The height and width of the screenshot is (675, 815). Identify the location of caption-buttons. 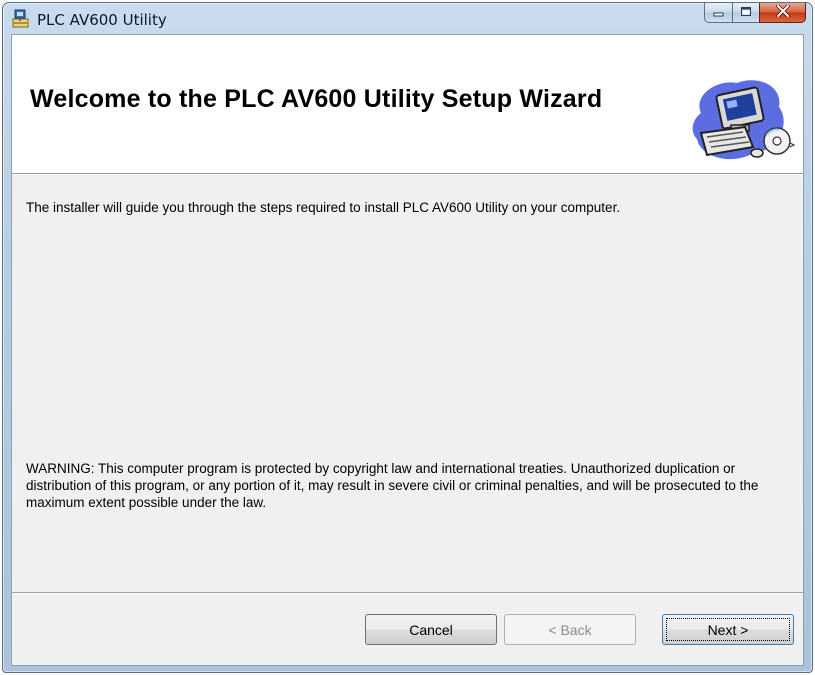
(755, 13).